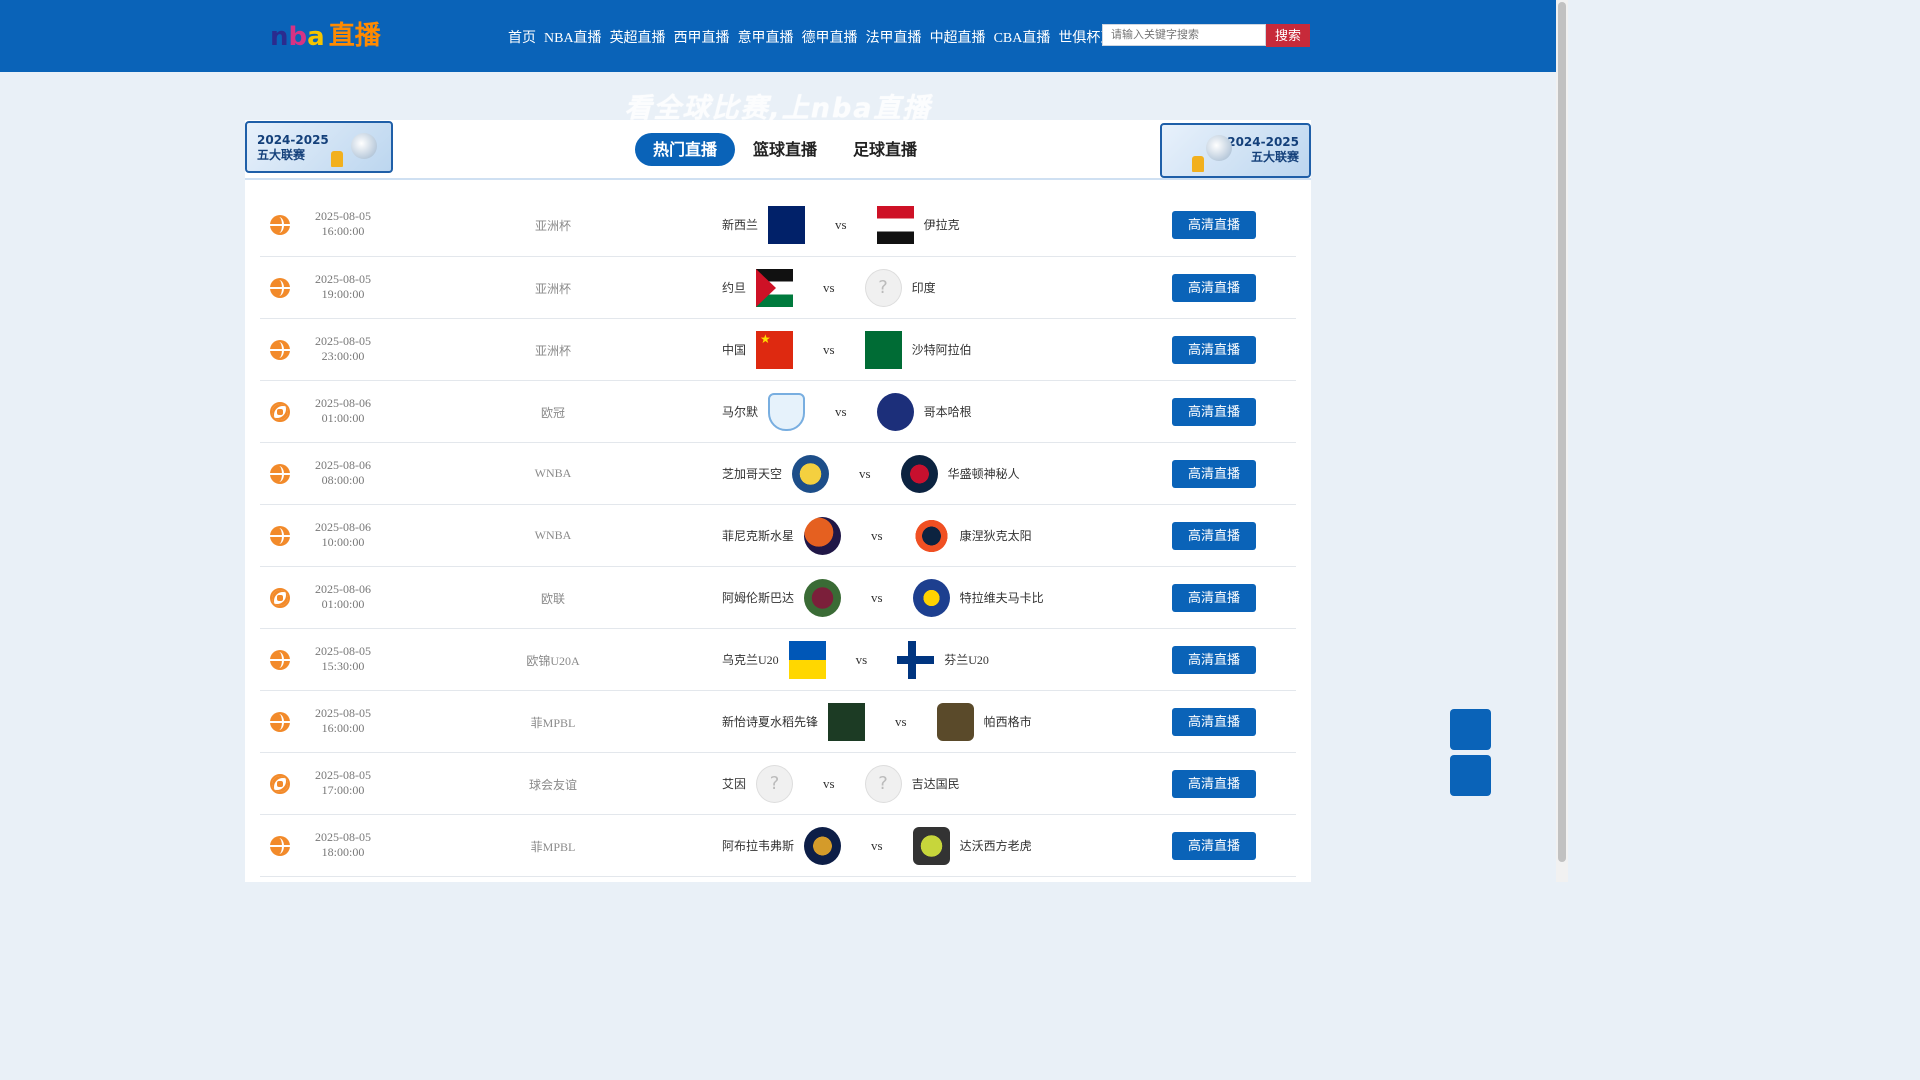 Image resolution: width=1920 pixels, height=1080 pixels. I want to click on match-time: 10:00:00, so click(343, 542).